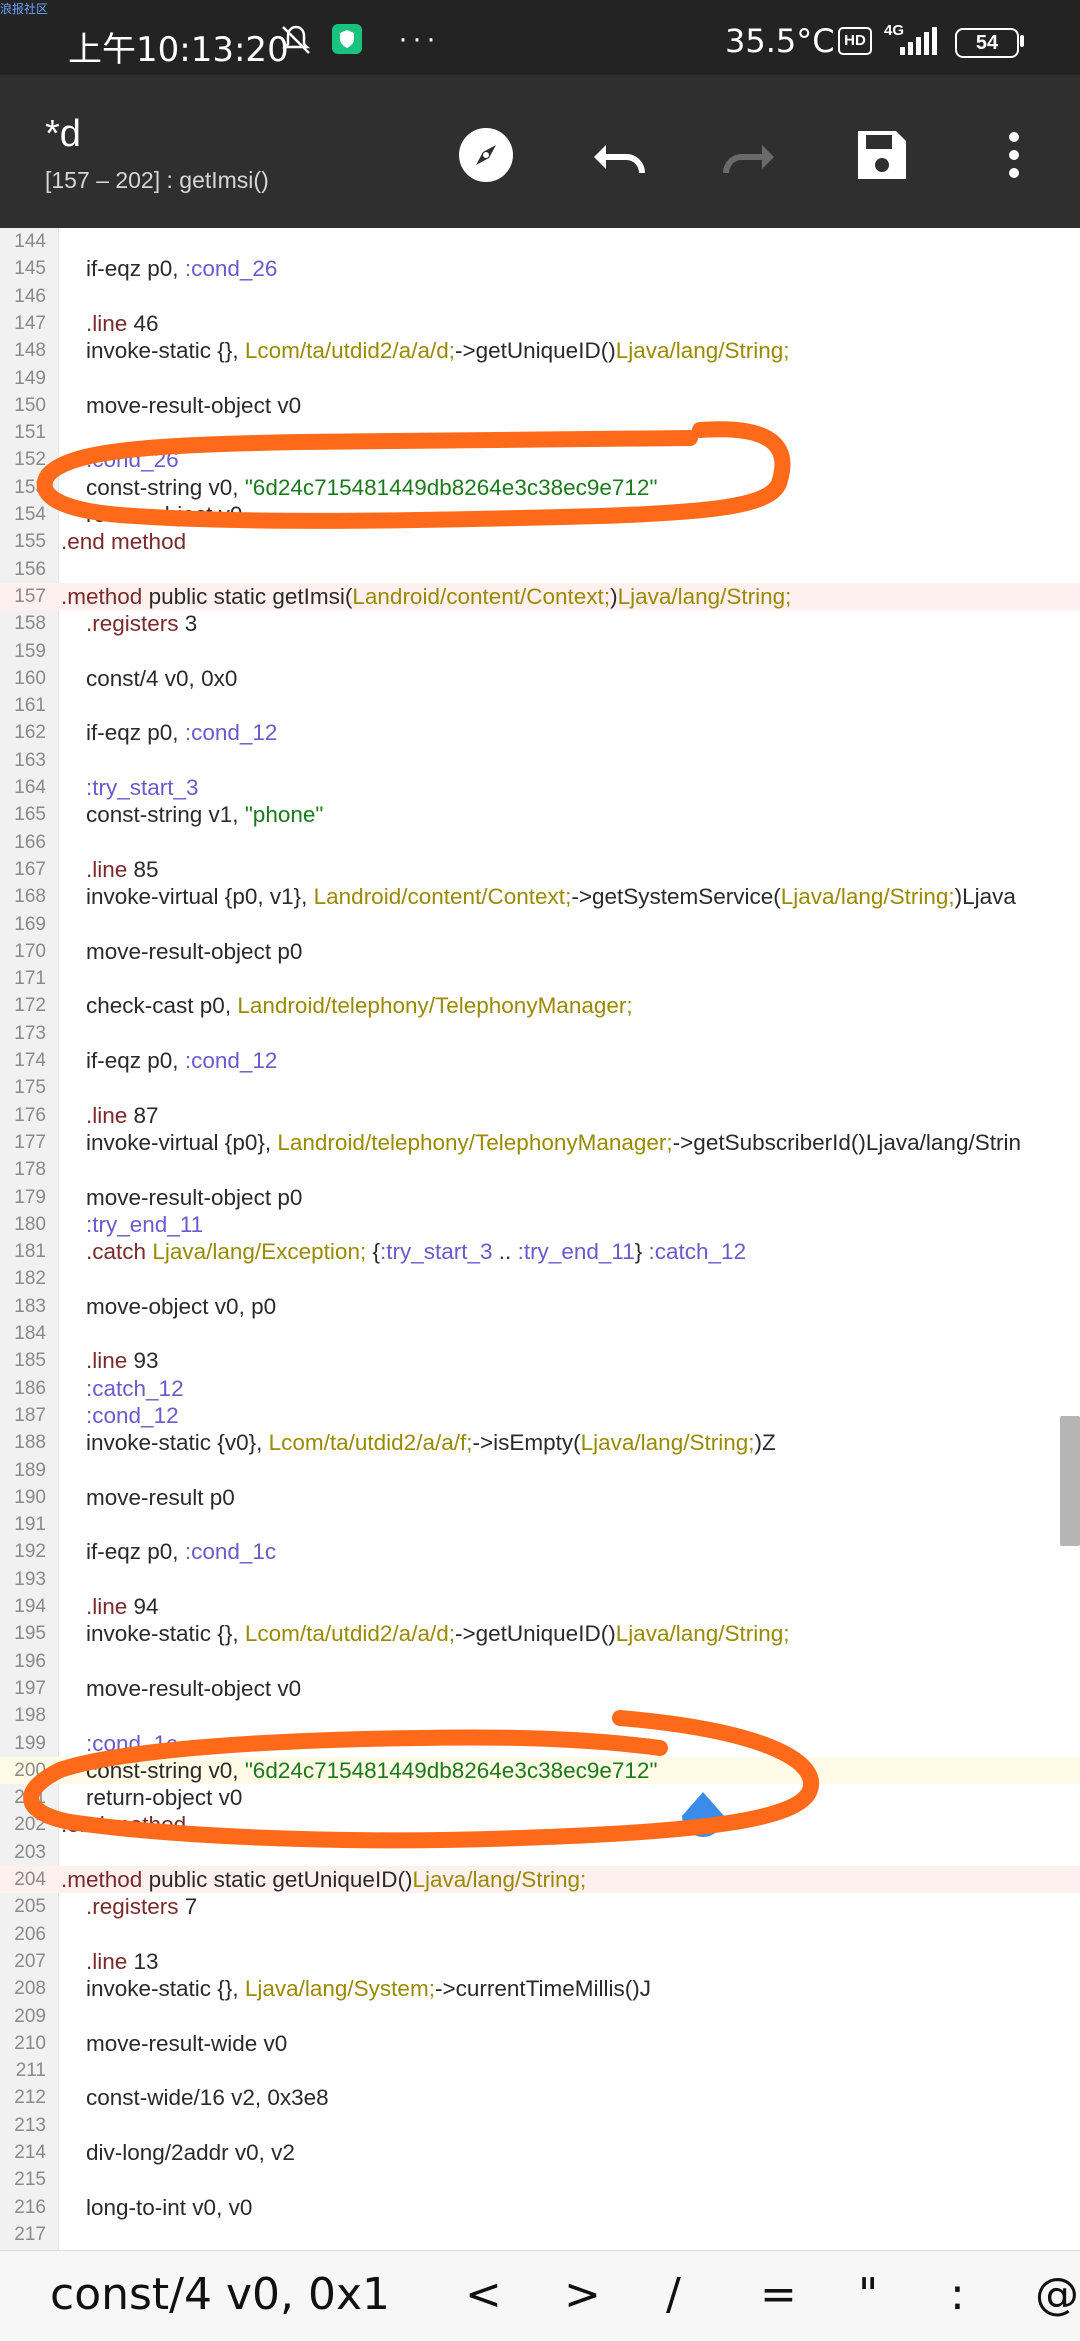 The height and width of the screenshot is (2341, 1080). What do you see at coordinates (540, 432) in the screenshot?
I see `code-line: 151` at bounding box center [540, 432].